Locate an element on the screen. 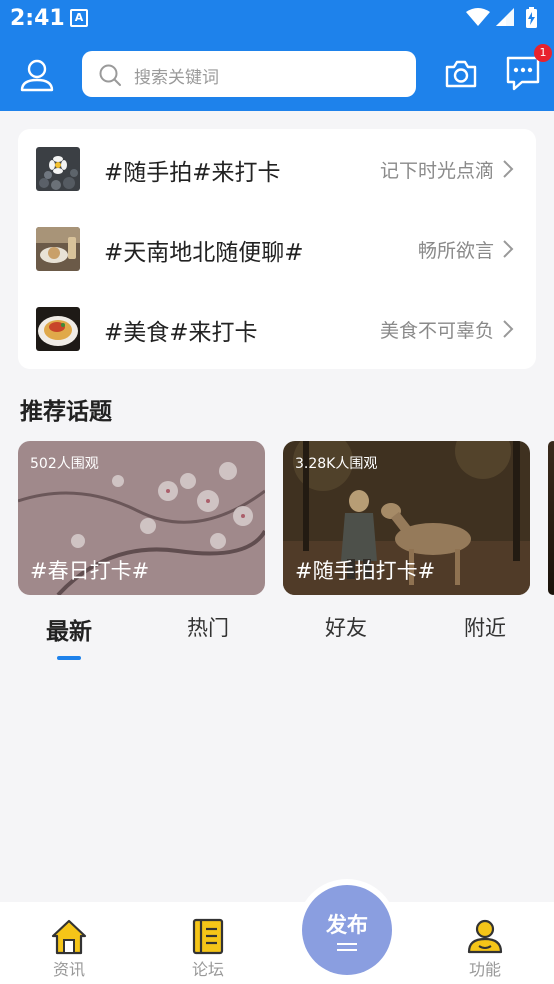 This screenshot has width=554, height=984. status-icons is located at coordinates (501, 17).